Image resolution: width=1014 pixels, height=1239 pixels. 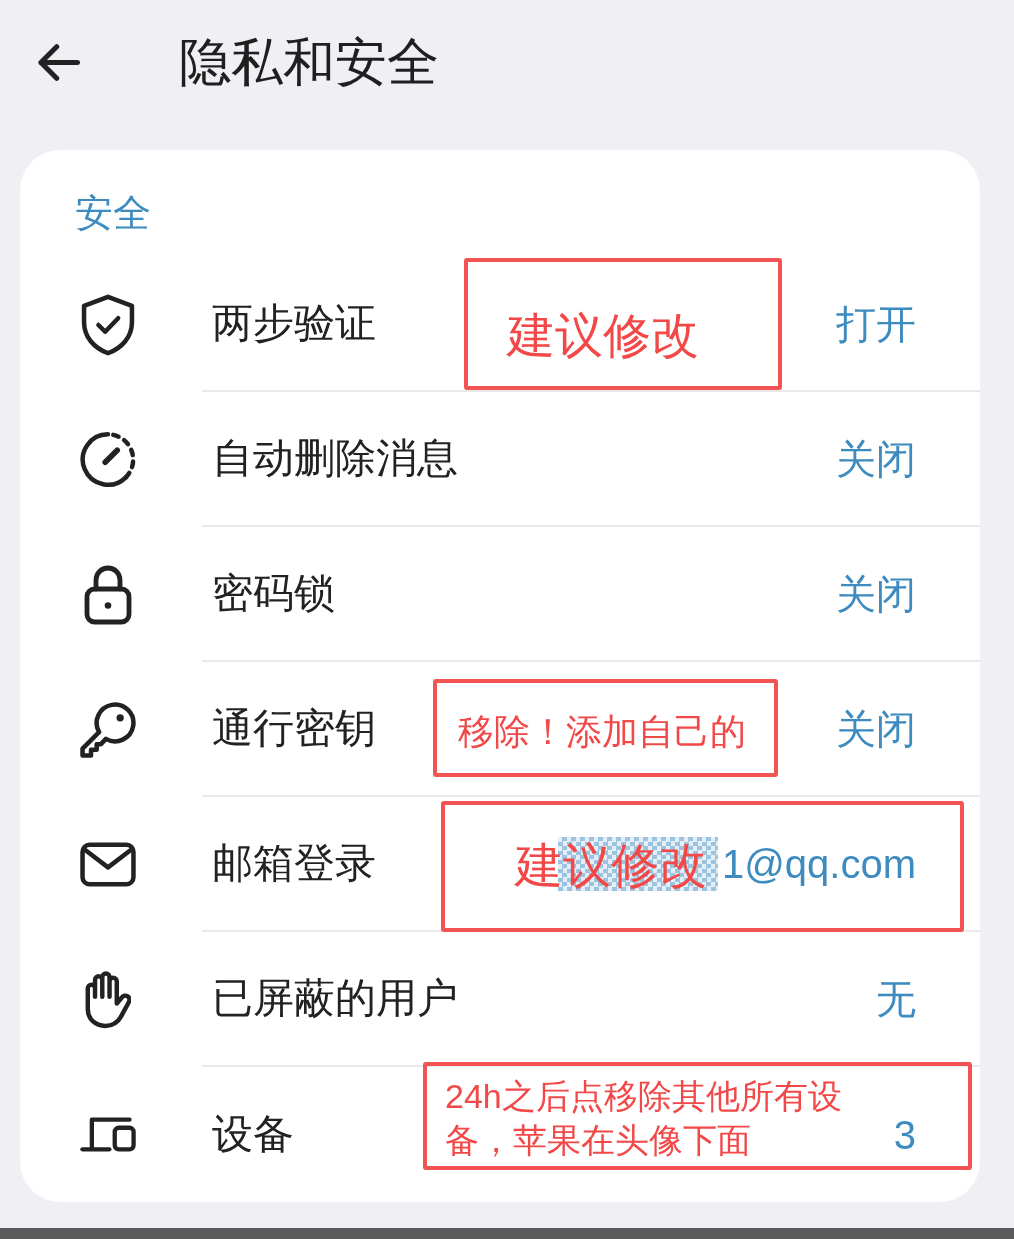 I want to click on setting-label: 通行密钥, so click(x=294, y=728).